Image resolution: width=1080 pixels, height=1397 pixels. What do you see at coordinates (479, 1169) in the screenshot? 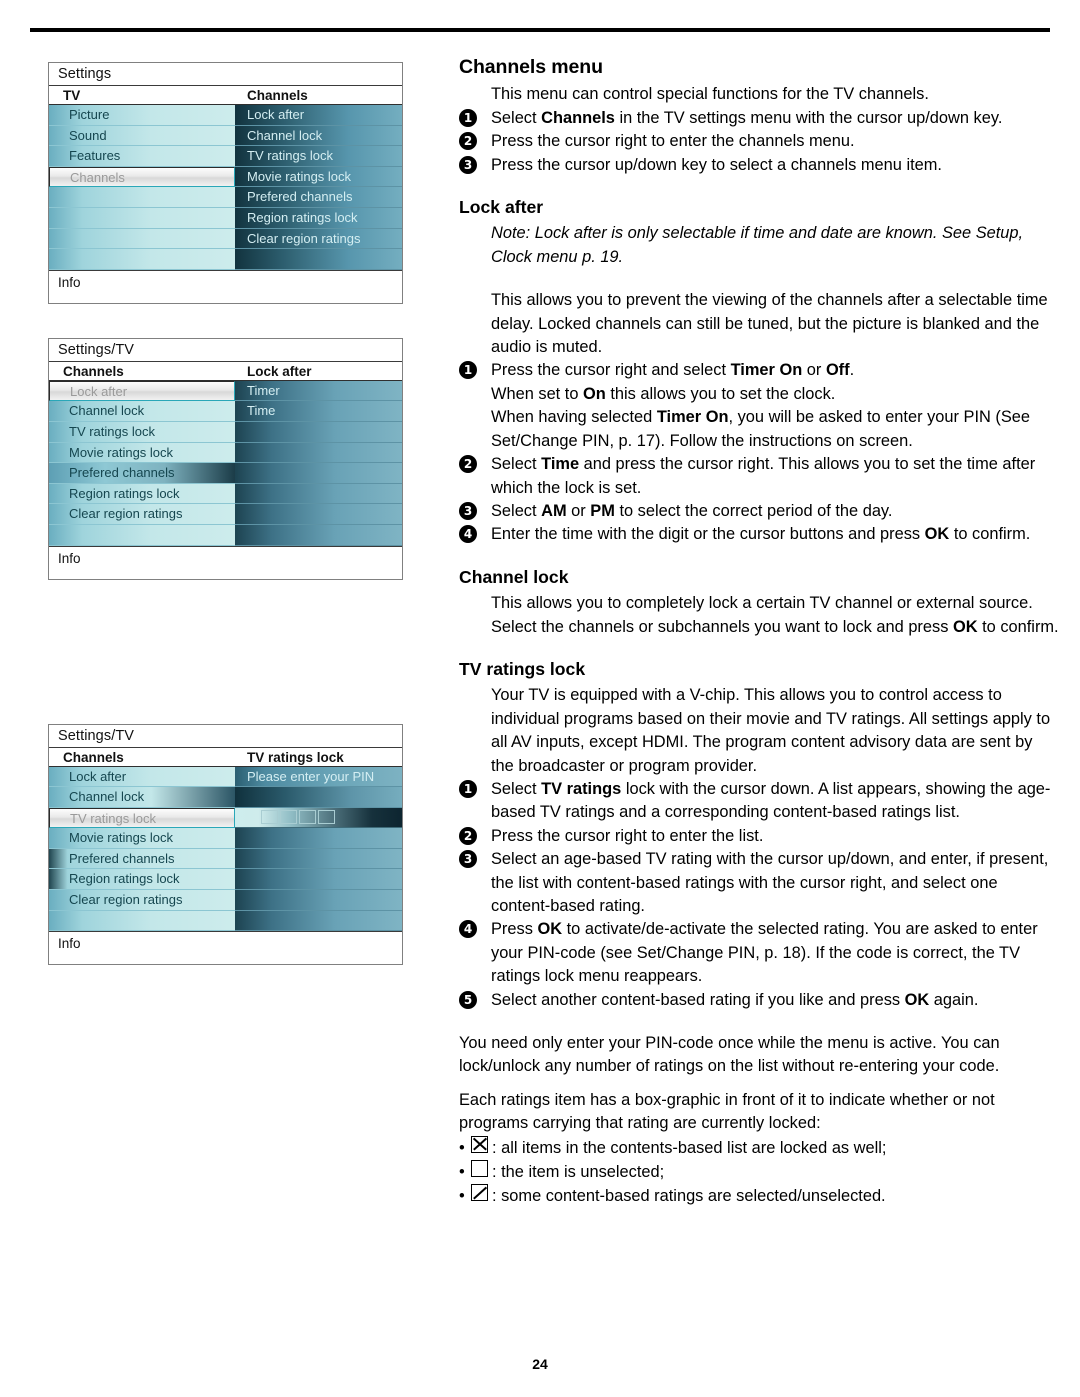
I see `checkbox-empty-icon` at bounding box center [479, 1169].